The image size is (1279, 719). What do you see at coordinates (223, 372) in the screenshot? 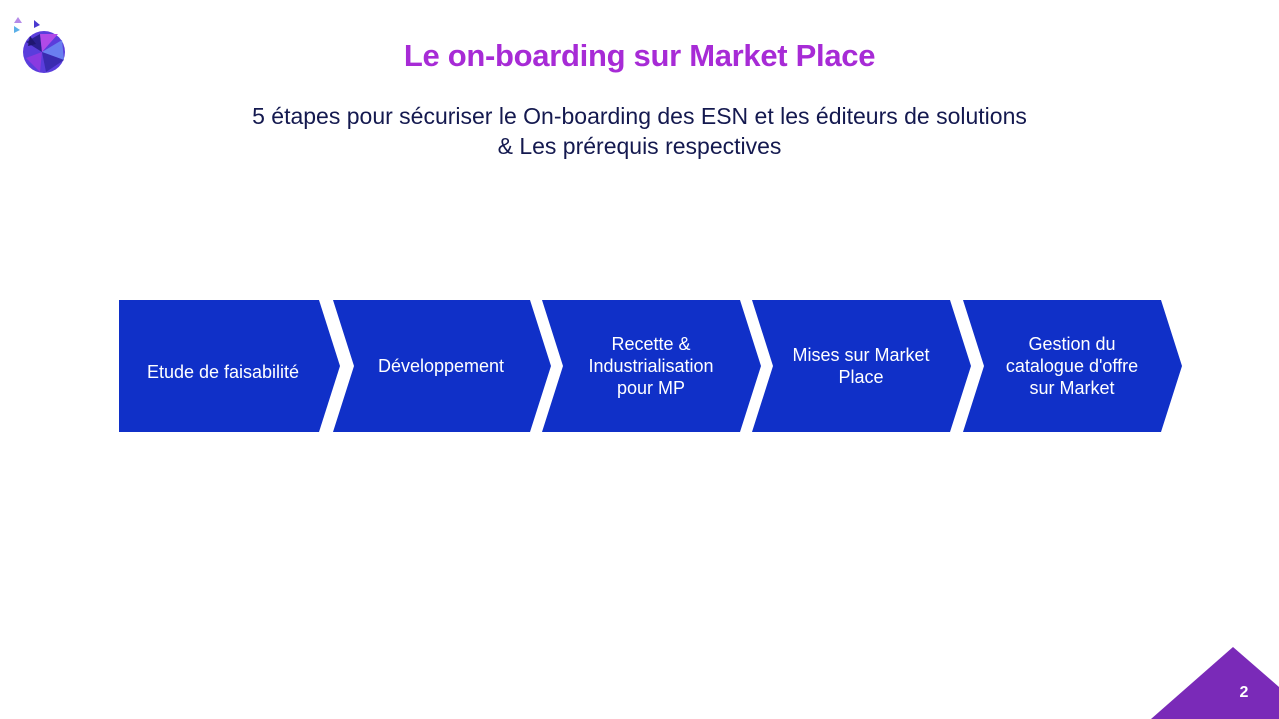
I see `step-1-label: Etude de faisabilité` at bounding box center [223, 372].